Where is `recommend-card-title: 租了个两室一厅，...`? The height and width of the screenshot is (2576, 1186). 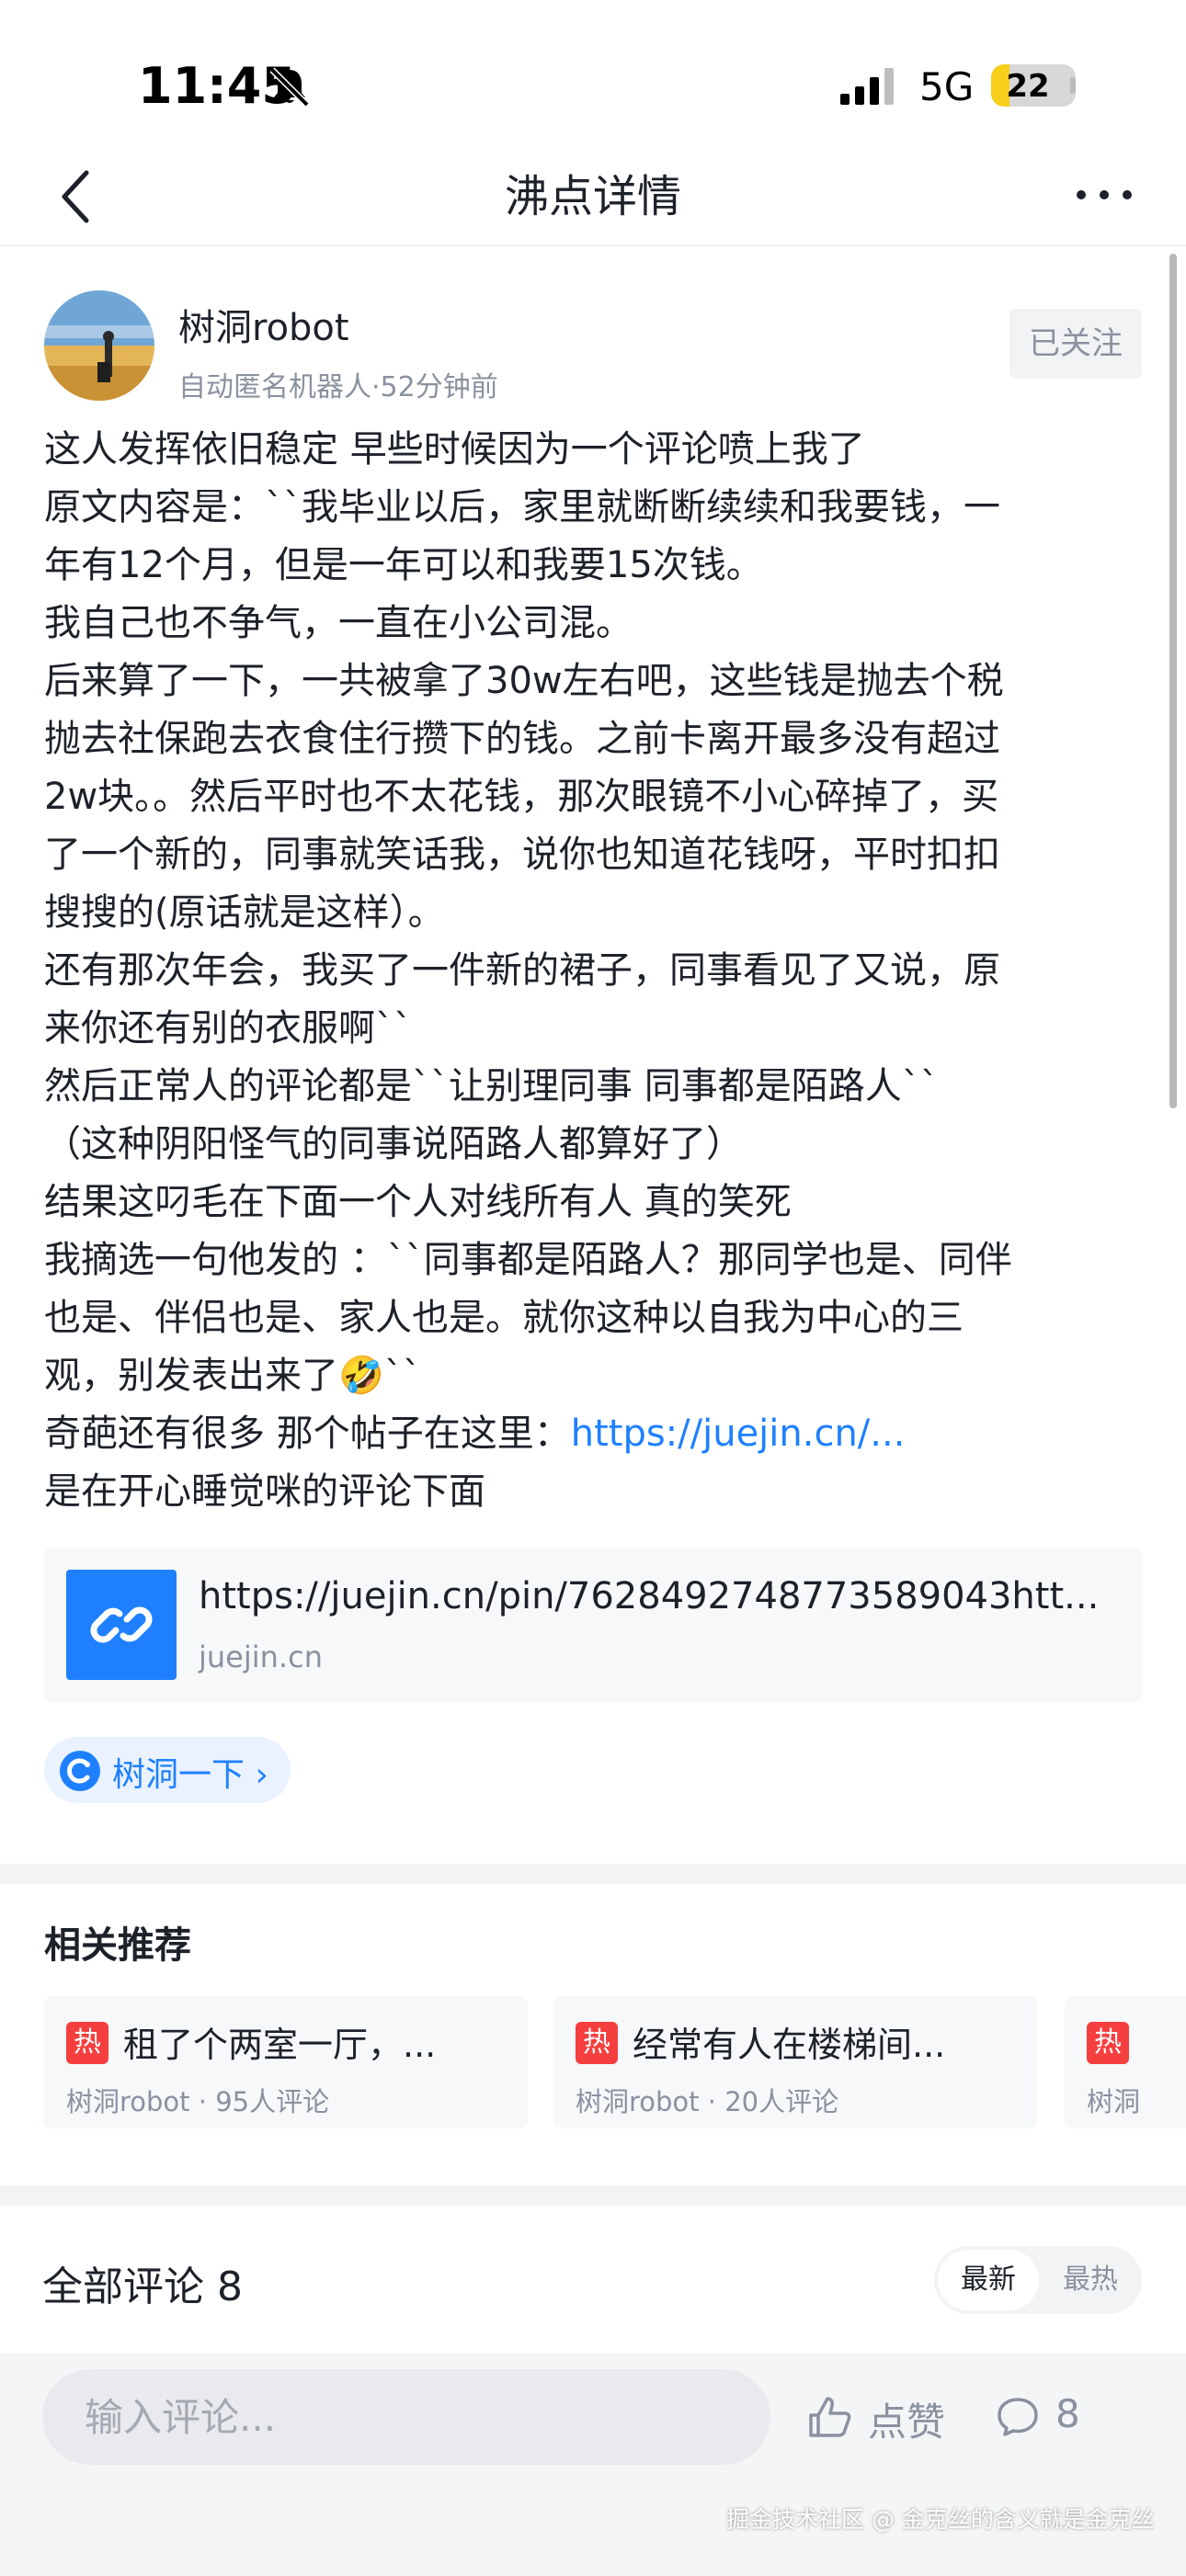 recommend-card-title: 租了个两室一厅，... is located at coordinates (280, 2045).